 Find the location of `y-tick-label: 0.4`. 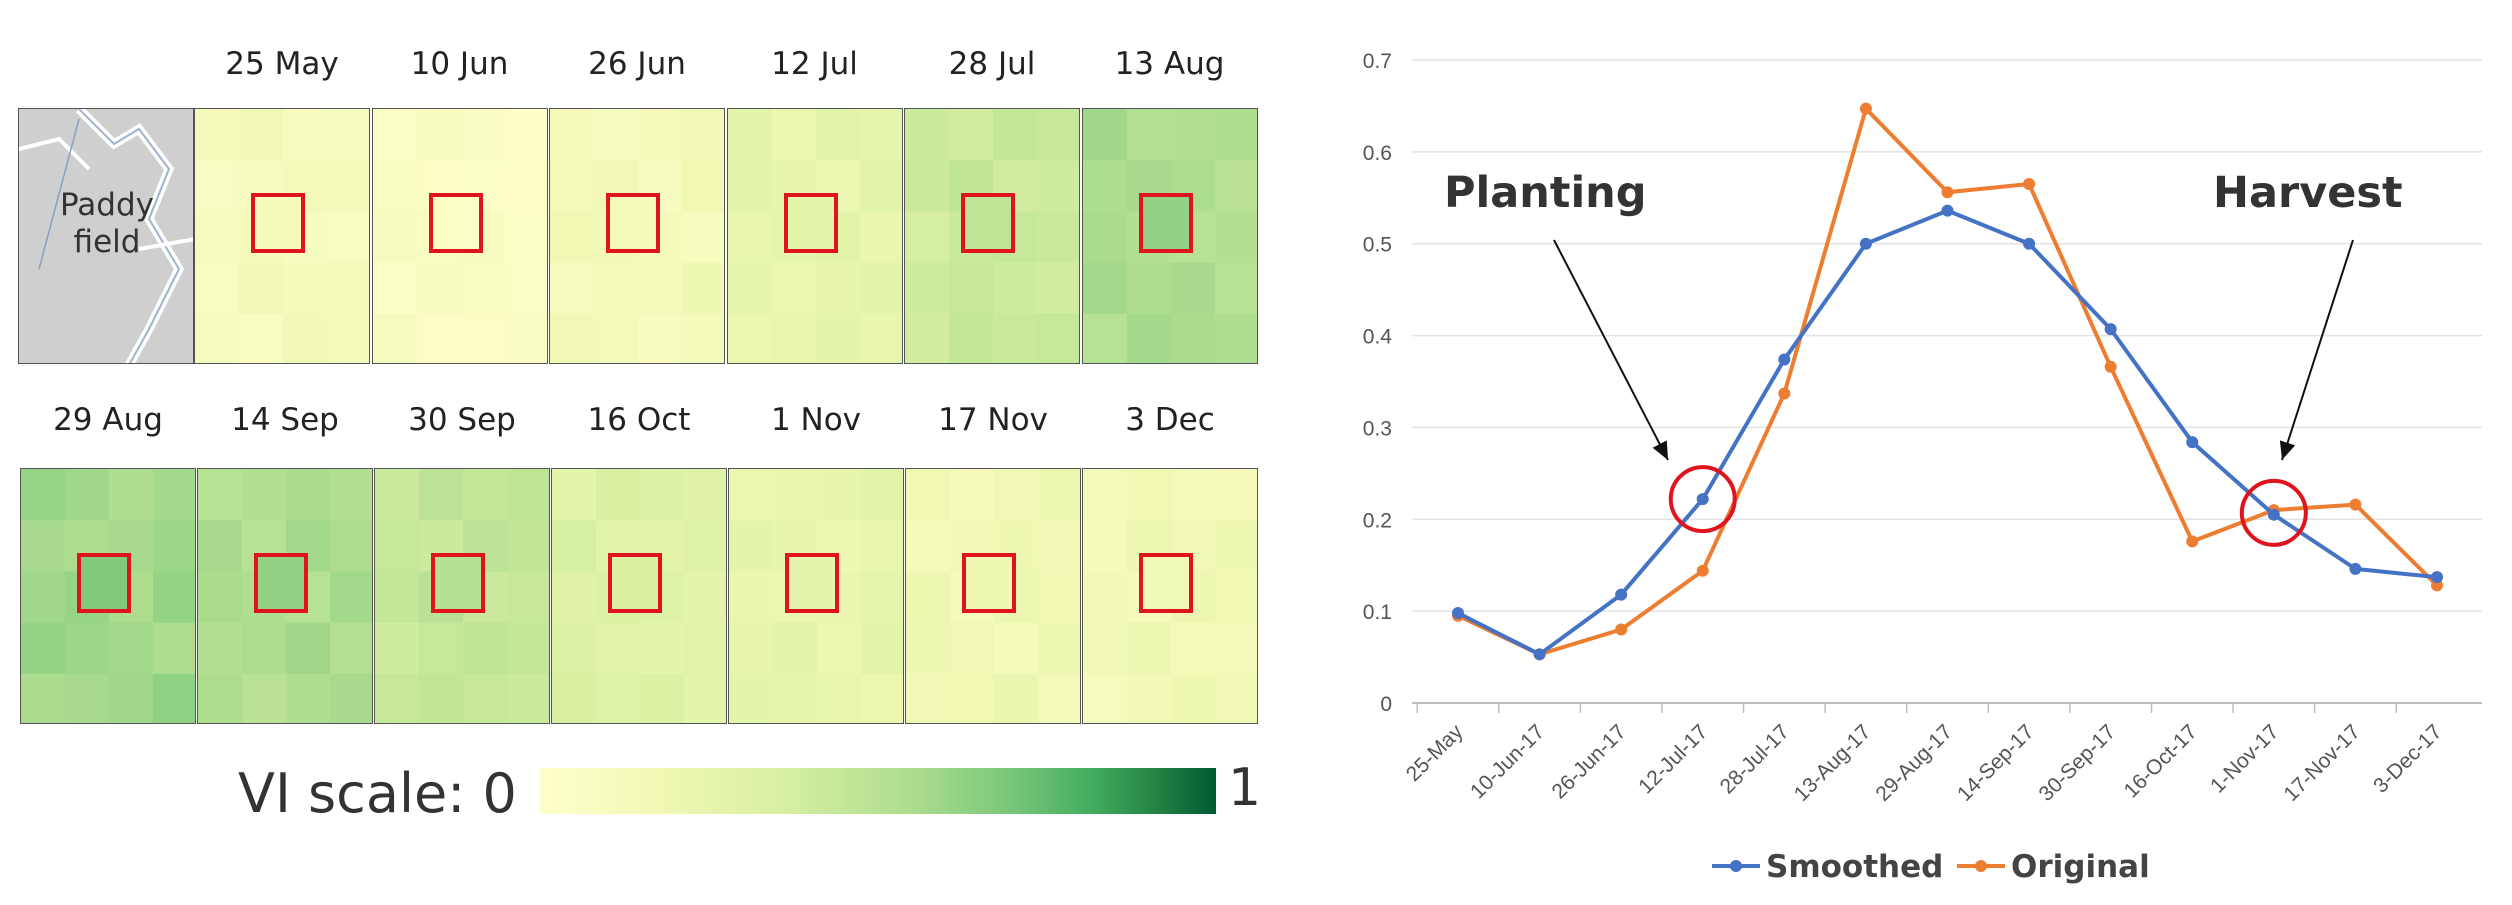

y-tick-label: 0.4 is located at coordinates (1378, 337).